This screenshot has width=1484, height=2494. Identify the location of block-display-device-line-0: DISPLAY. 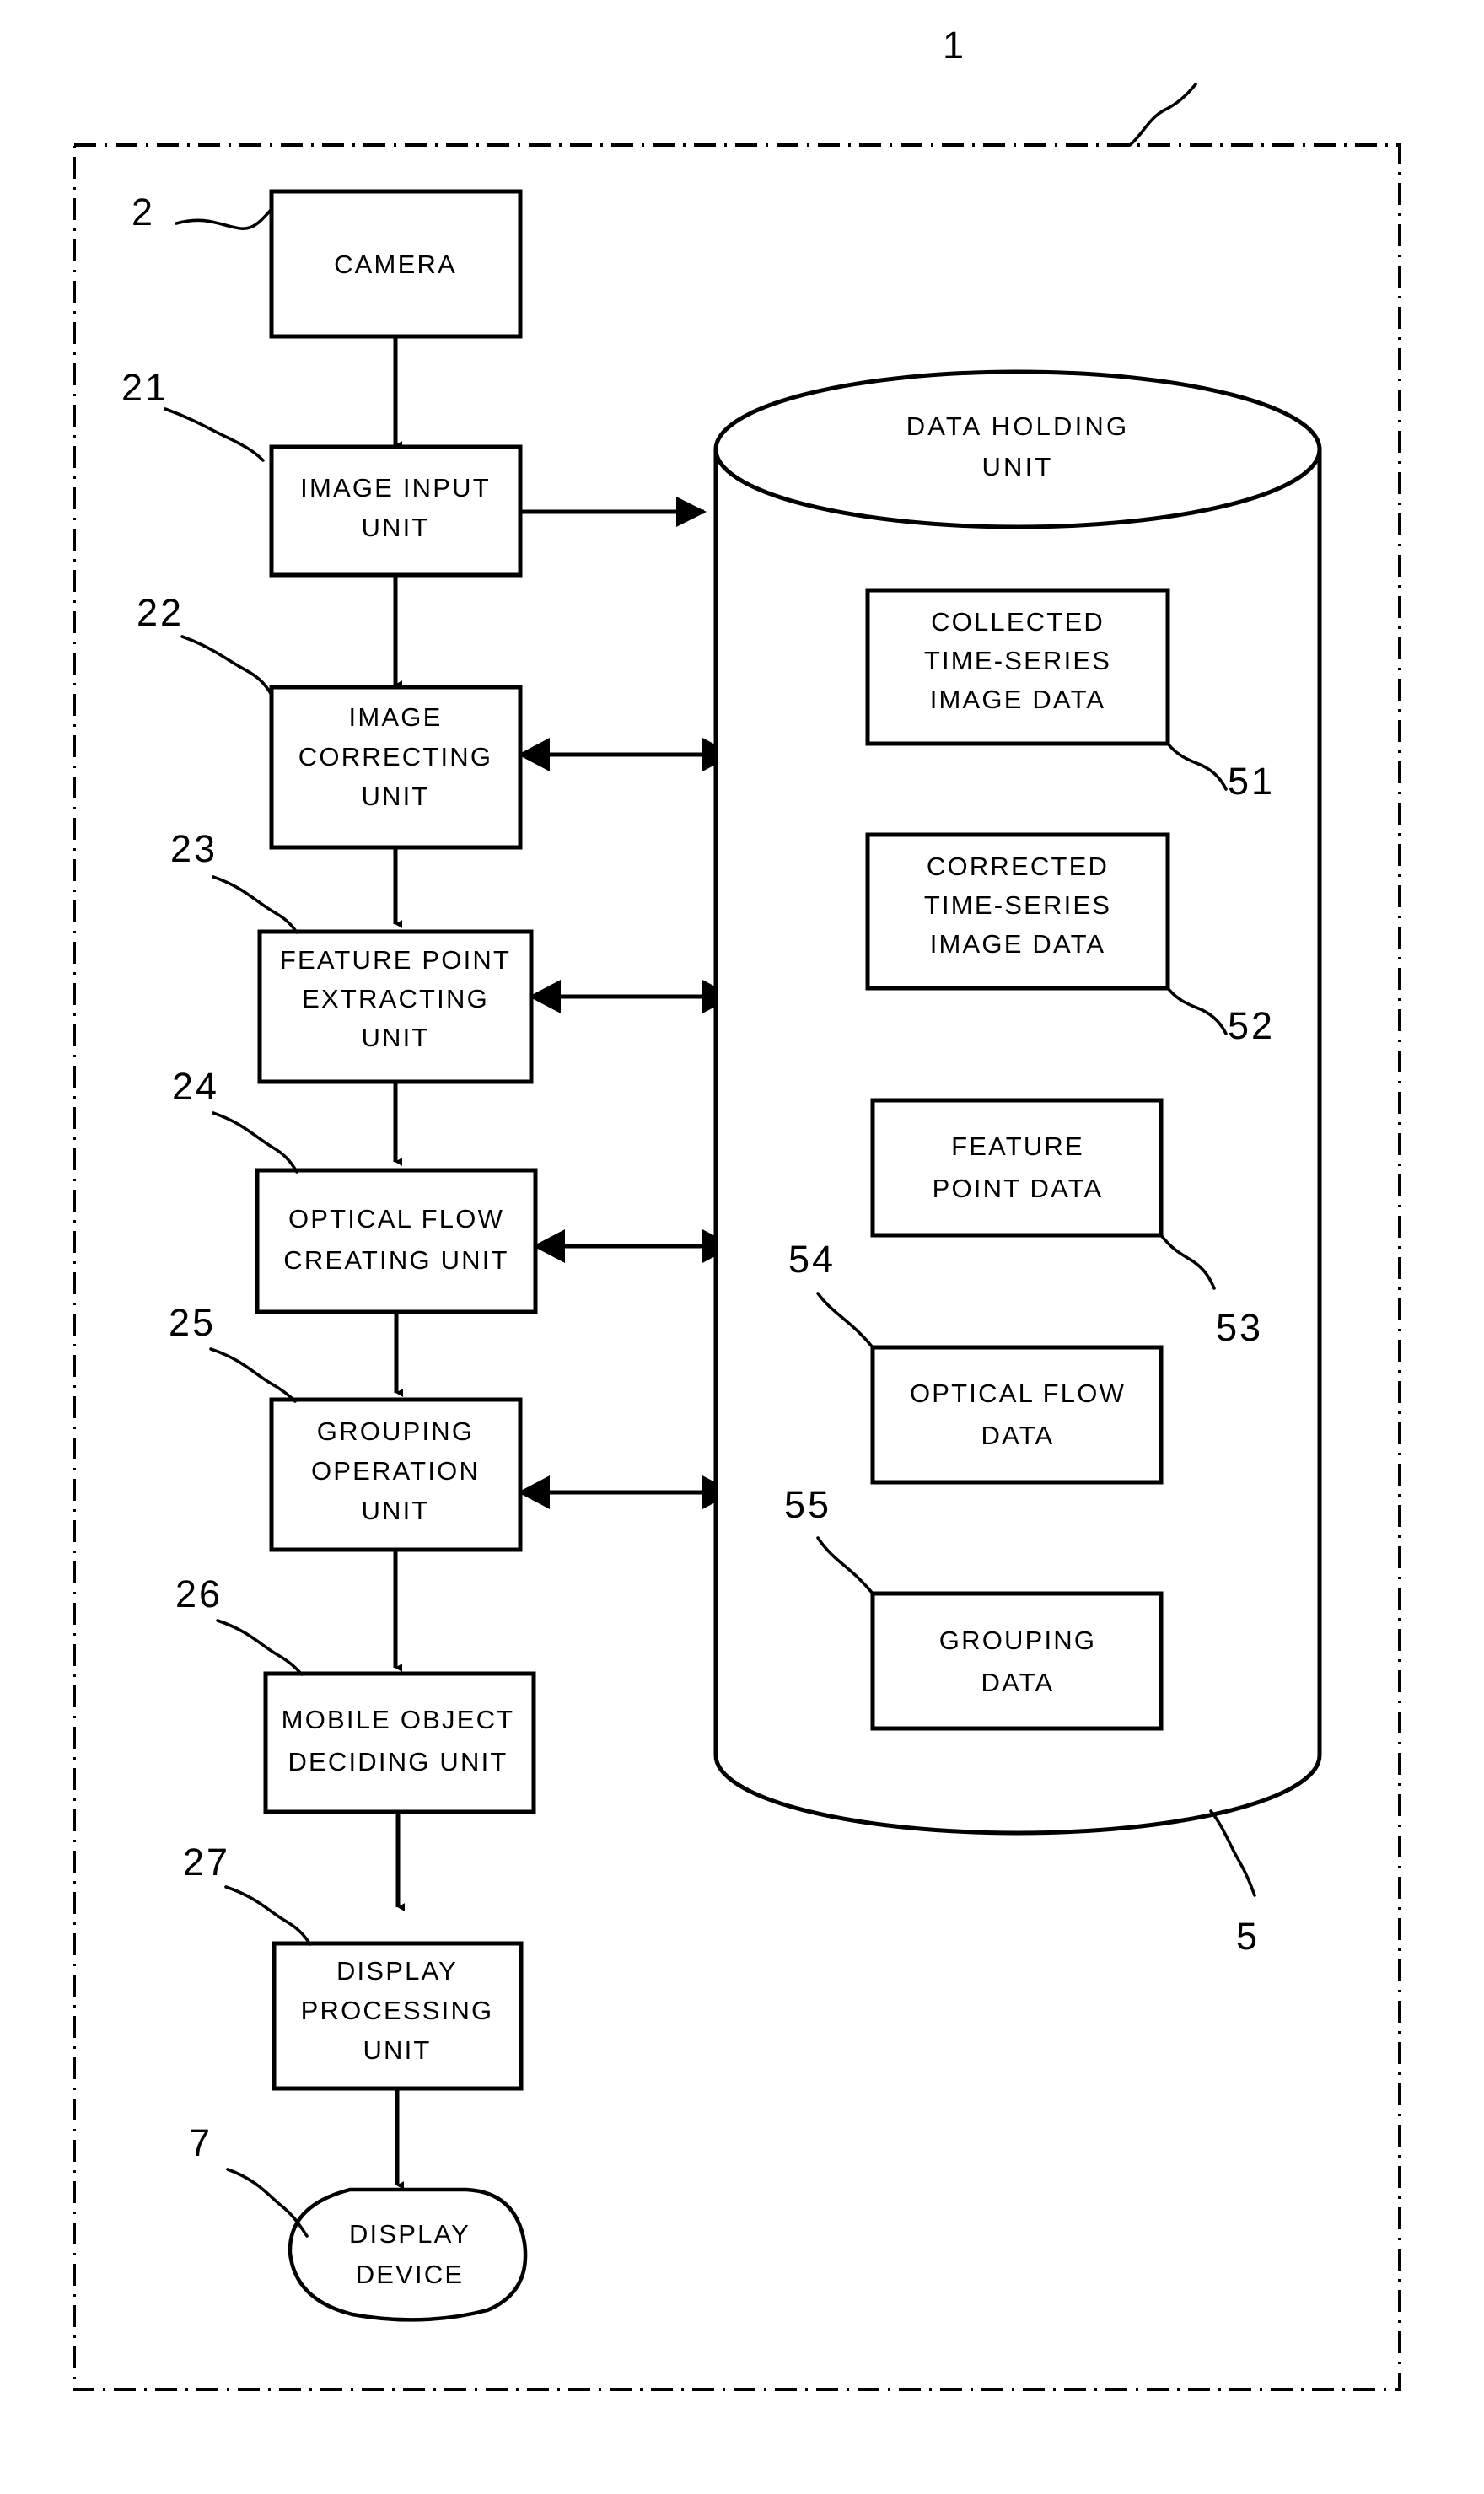
(409, 2234).